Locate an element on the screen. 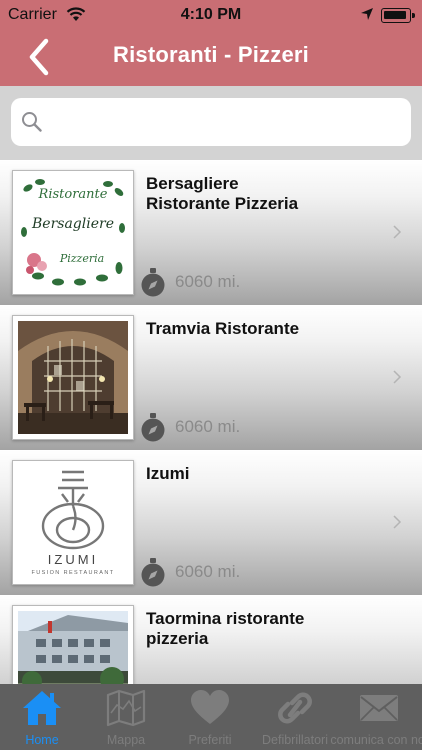 The width and height of the screenshot is (422, 750). search-icon is located at coordinates (32, 122).